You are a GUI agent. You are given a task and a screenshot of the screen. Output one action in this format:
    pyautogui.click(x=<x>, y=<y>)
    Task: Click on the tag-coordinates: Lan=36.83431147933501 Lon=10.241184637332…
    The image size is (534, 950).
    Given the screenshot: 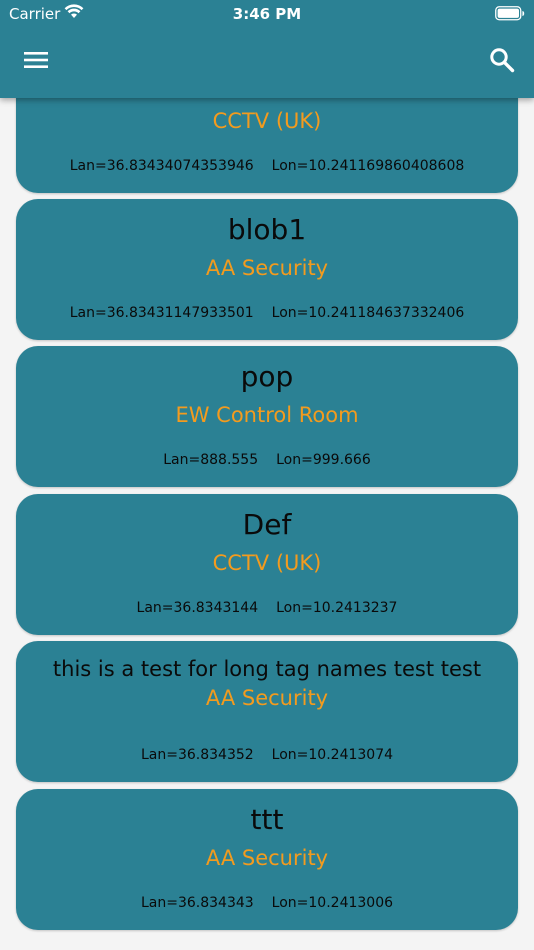 What is the action you would take?
    pyautogui.click(x=267, y=313)
    